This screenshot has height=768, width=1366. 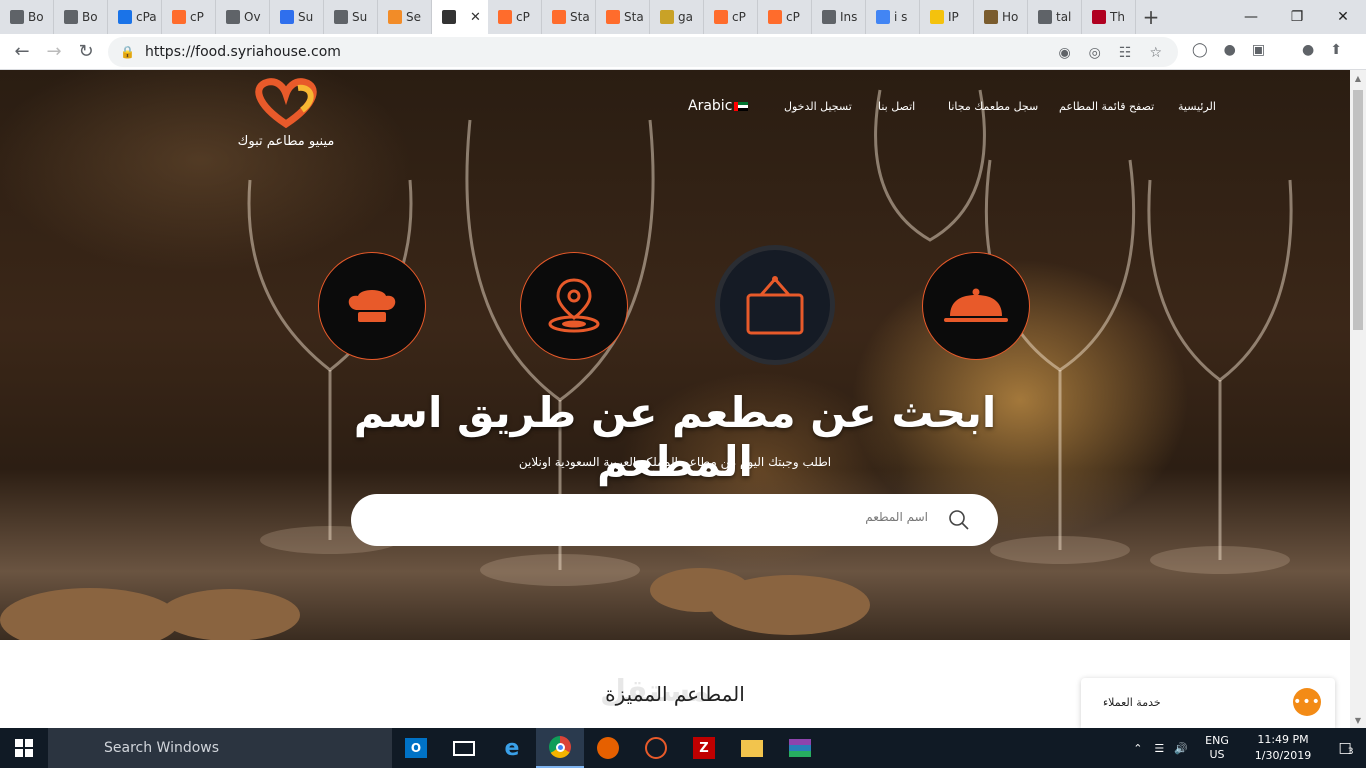 I want to click on back-button: ←, so click(x=22, y=52).